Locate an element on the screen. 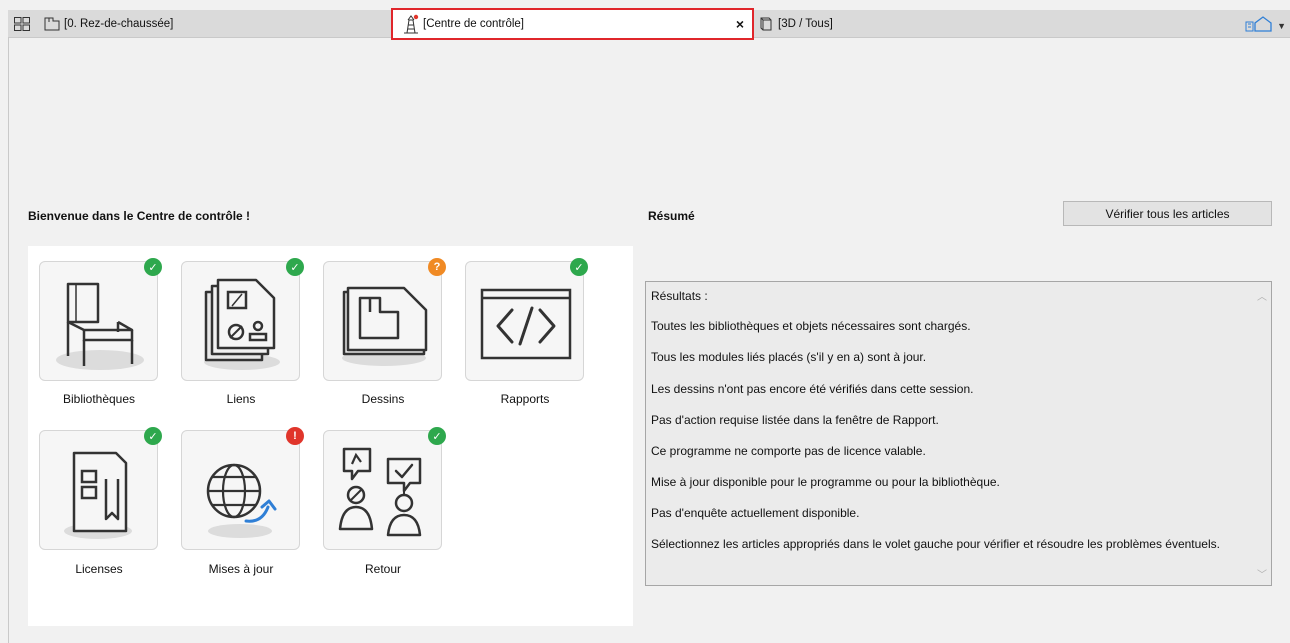 The image size is (1290, 643). tile-updates: ! is located at coordinates (242, 488).